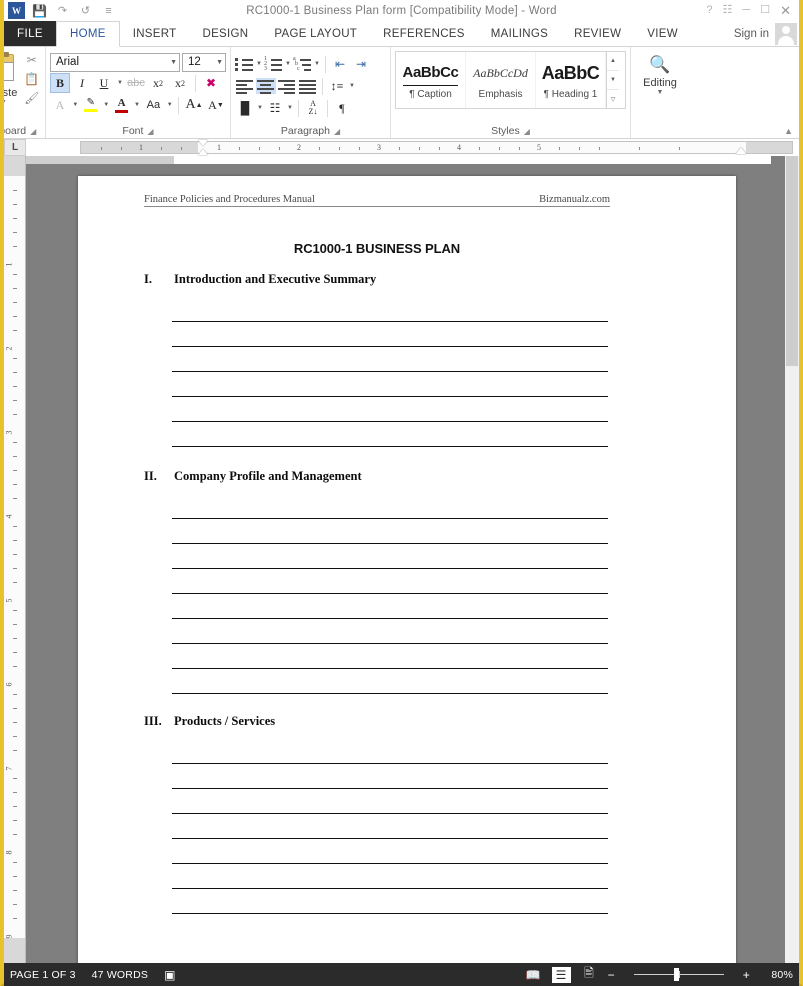  I want to click on web-layout-icon: 🖹, so click(589, 974).